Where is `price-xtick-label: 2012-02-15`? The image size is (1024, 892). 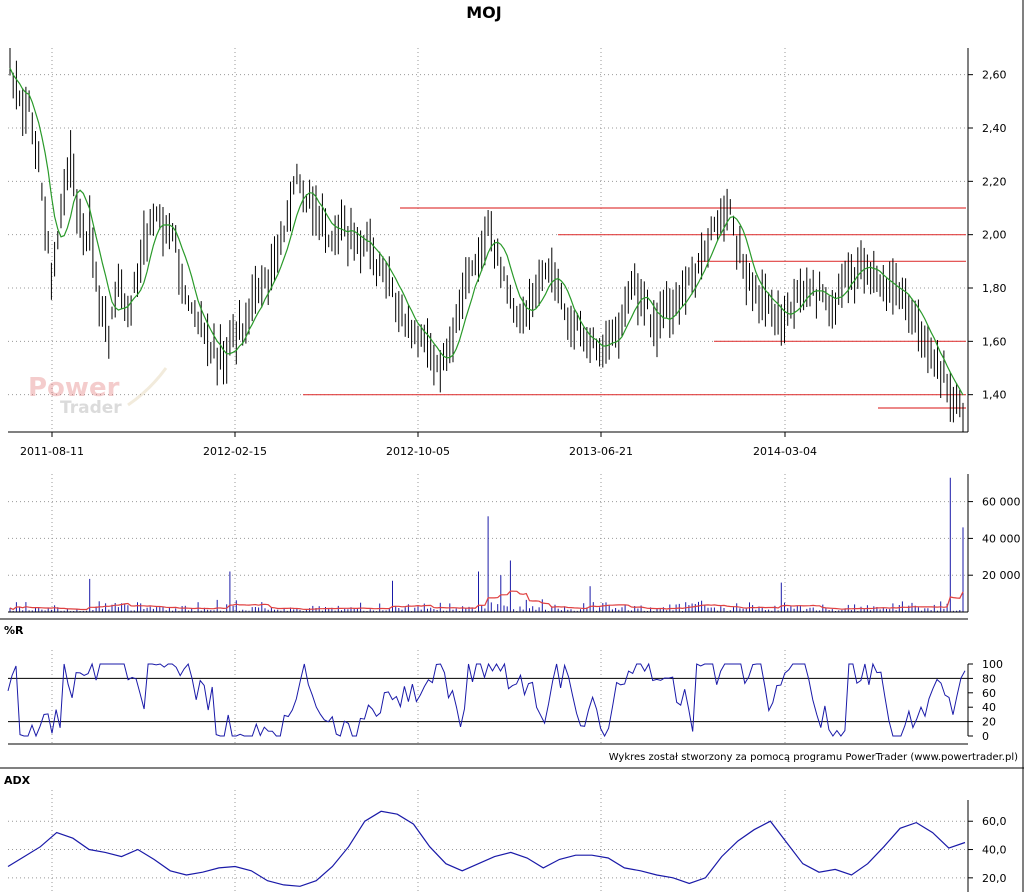
price-xtick-label: 2012-02-15 is located at coordinates (235, 451).